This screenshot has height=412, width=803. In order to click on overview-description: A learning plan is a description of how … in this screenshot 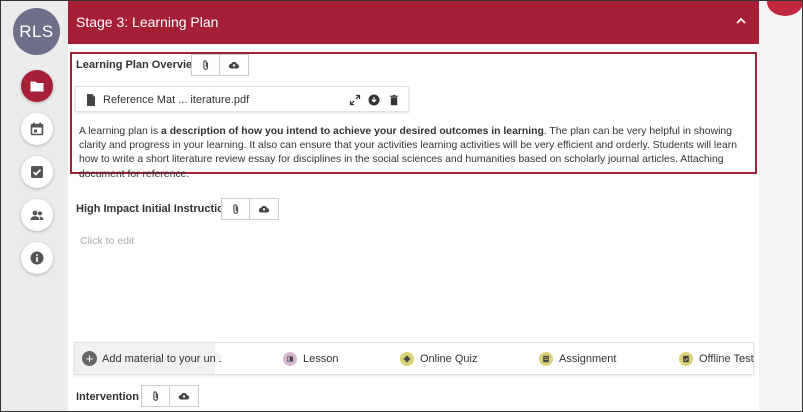, I will do `click(414, 153)`.